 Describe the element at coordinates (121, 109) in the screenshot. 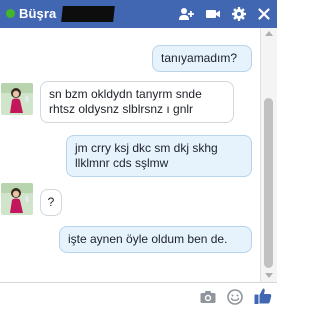

I see `message-text-line: rhtsz oldysnz slblrsnz ı gnlr` at that location.